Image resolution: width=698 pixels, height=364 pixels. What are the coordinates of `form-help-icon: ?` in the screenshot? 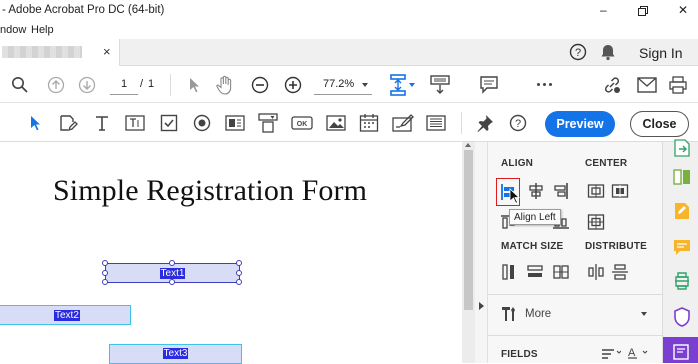 It's located at (518, 123).